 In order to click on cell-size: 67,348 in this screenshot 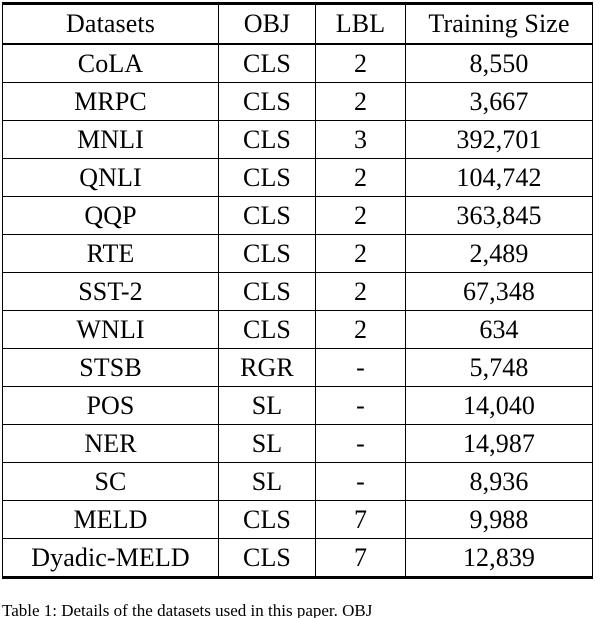, I will do `click(499, 291)`.